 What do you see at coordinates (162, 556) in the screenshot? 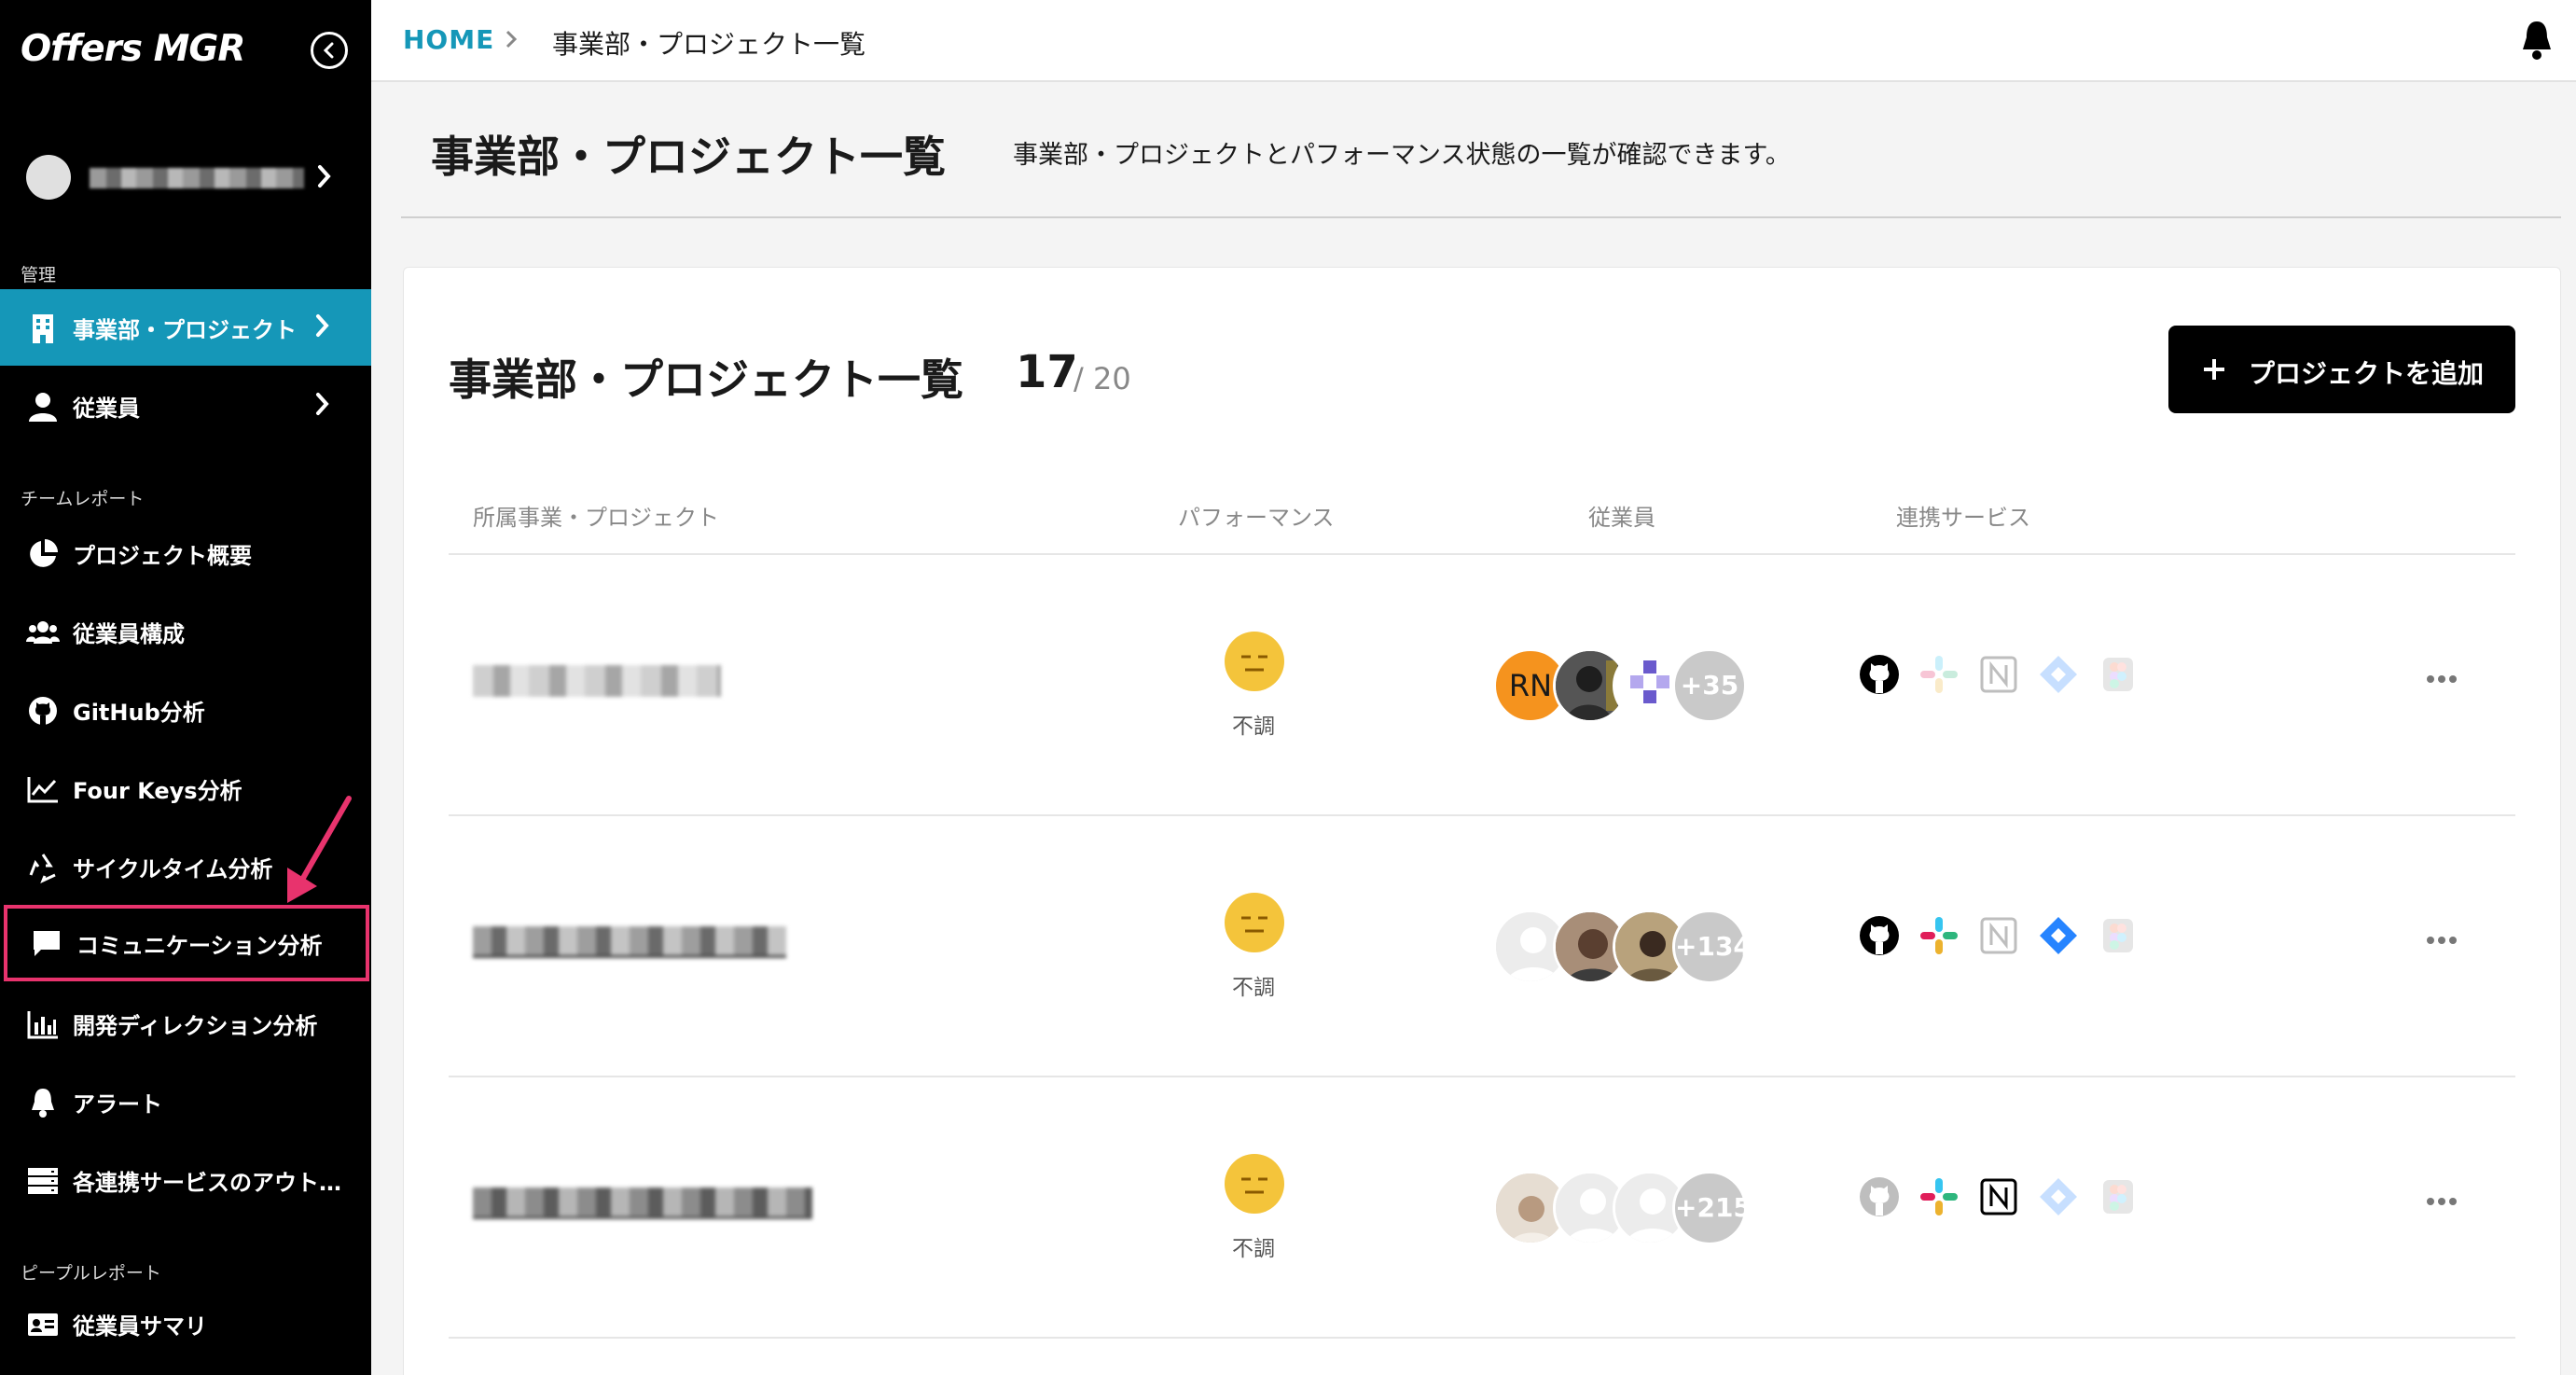
I see `sidebar-item-label: プロジェクト概要` at bounding box center [162, 556].